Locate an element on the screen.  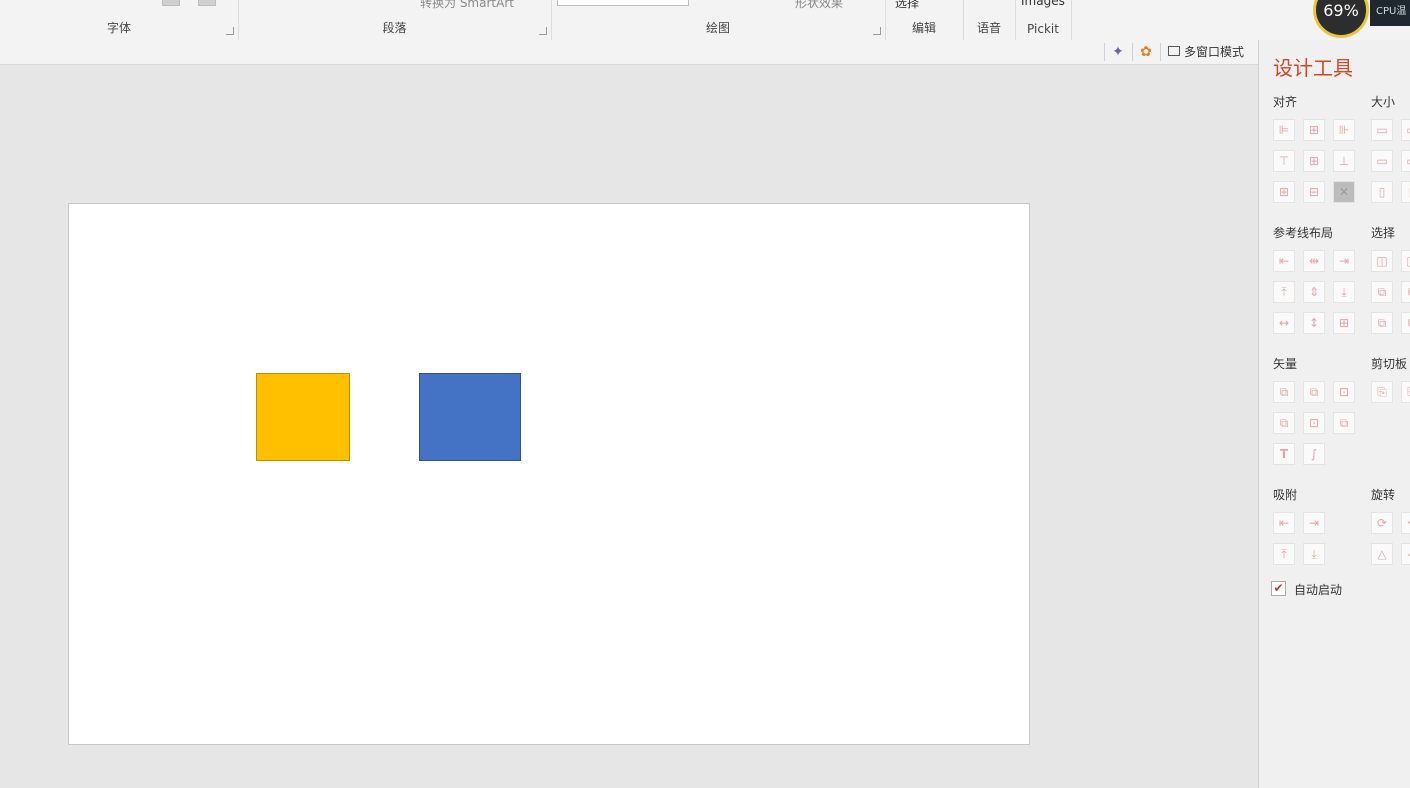
align-top-icon: ⊤ is located at coordinates (1284, 161).